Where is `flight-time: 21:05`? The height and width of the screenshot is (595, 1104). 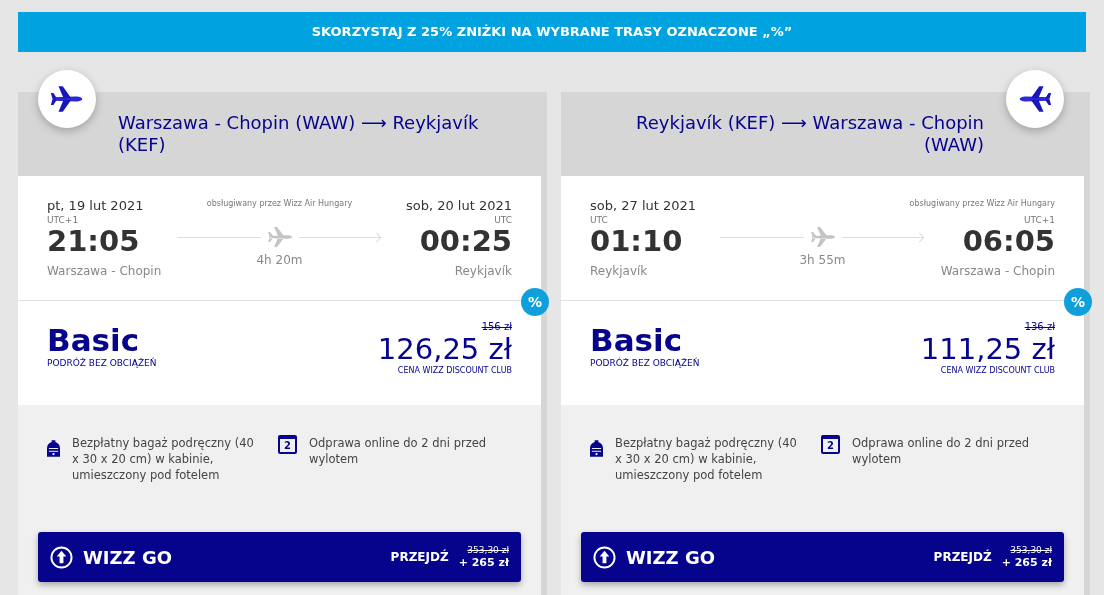
flight-time: 21:05 is located at coordinates (93, 241).